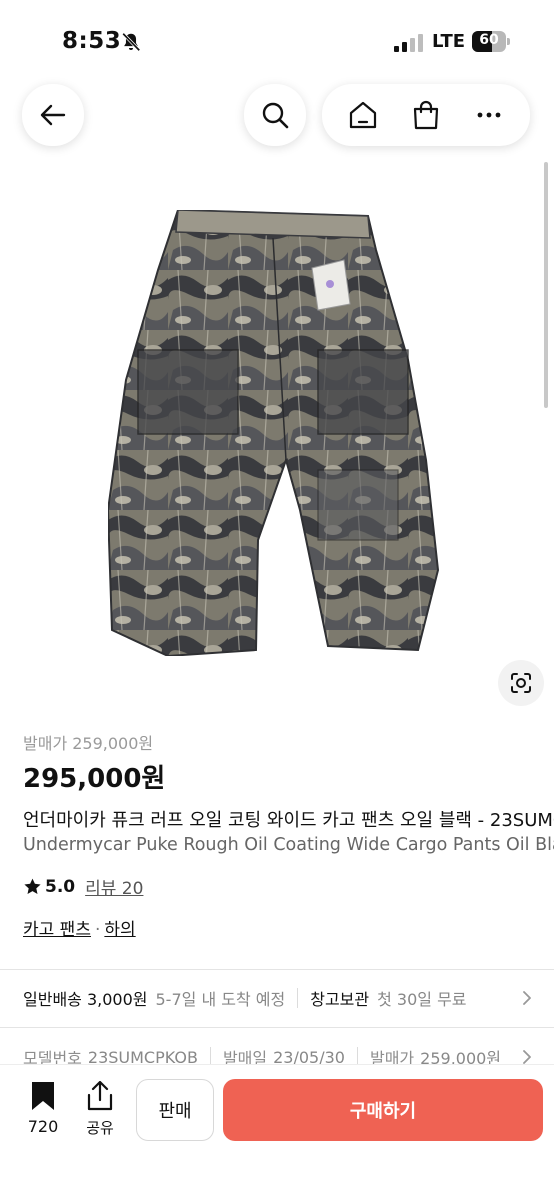 Image resolution: width=554 pixels, height=1200 pixels. I want to click on share-icon, so click(100, 1095).